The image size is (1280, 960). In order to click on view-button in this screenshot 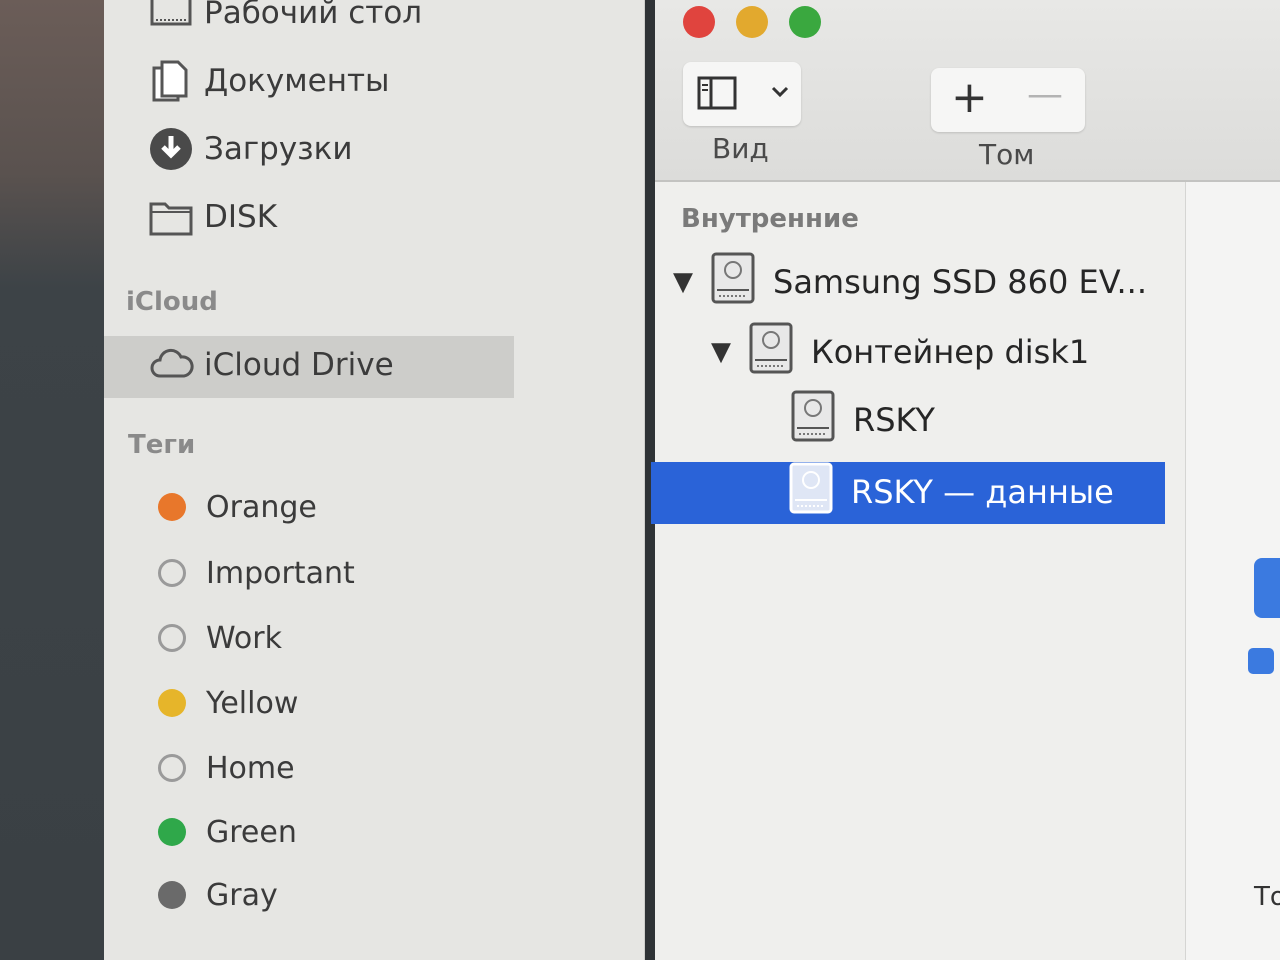, I will do `click(742, 94)`.